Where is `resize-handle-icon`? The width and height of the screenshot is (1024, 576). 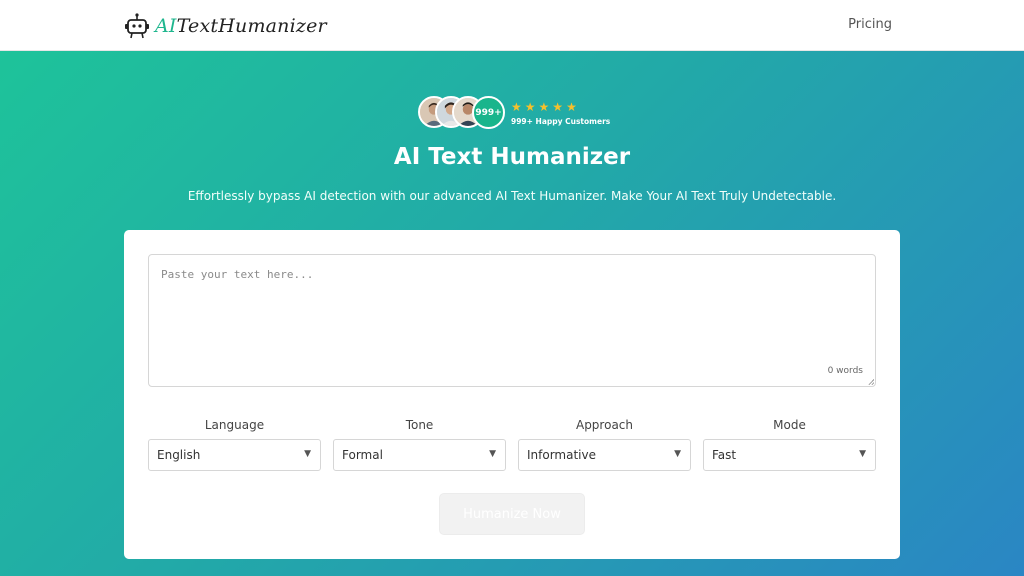
resize-handle-icon is located at coordinates (871, 382).